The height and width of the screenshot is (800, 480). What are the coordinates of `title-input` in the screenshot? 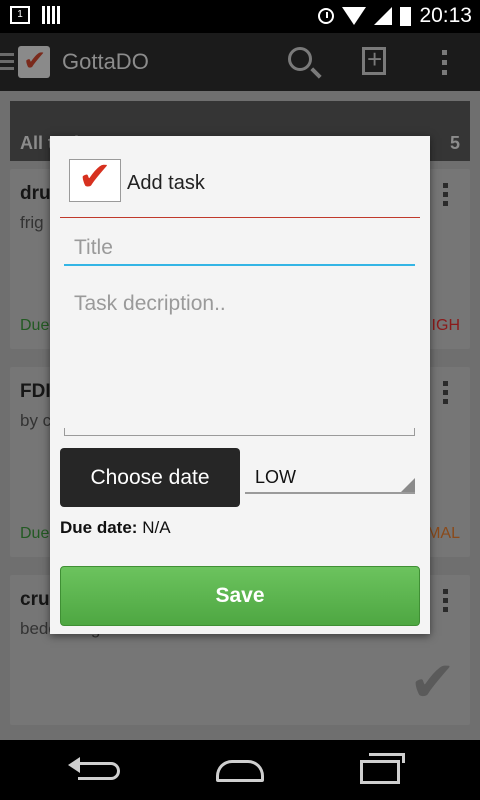 It's located at (239, 249).